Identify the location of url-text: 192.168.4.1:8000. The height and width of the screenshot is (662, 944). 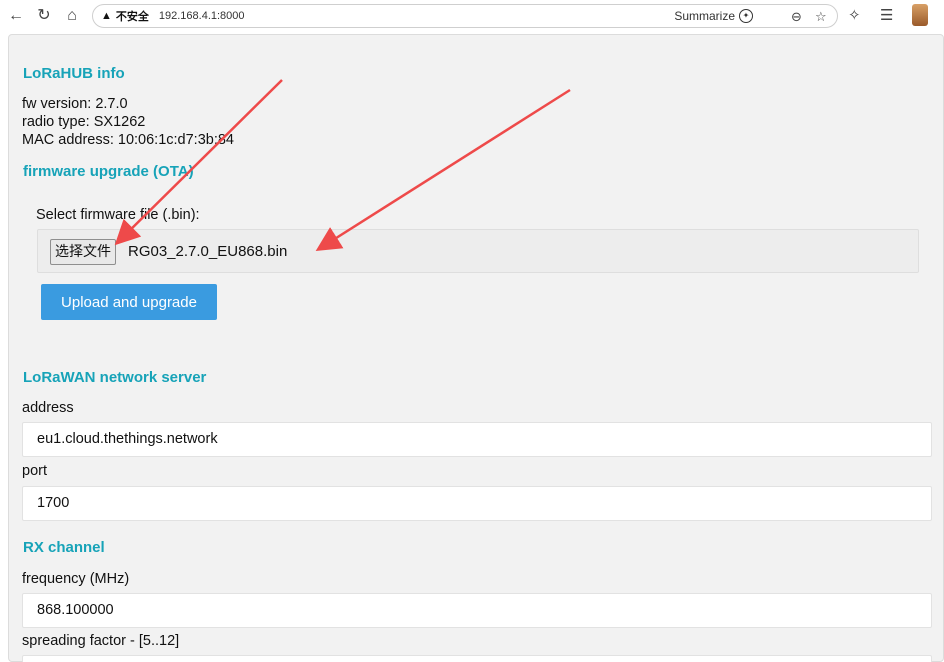
(202, 16).